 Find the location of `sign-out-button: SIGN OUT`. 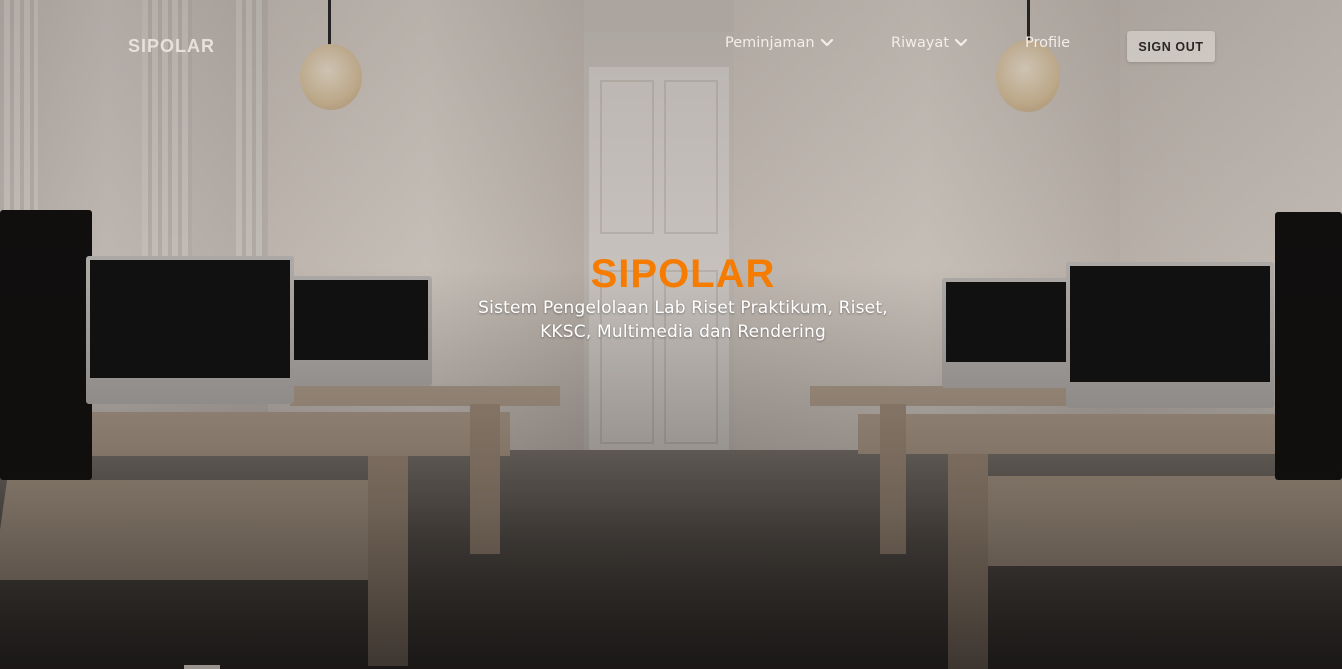

sign-out-button: SIGN OUT is located at coordinates (1171, 46).